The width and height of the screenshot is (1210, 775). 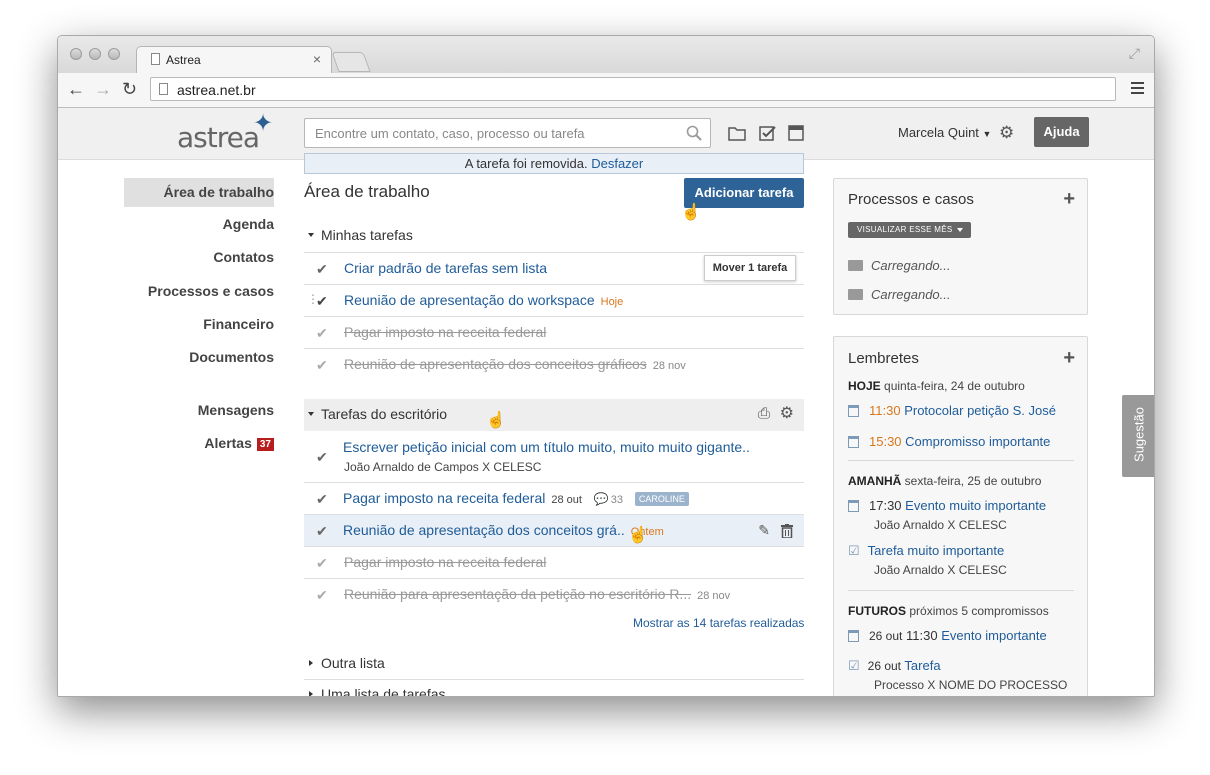 What do you see at coordinates (1069, 358) in the screenshot?
I see `add-reminder-icon: +` at bounding box center [1069, 358].